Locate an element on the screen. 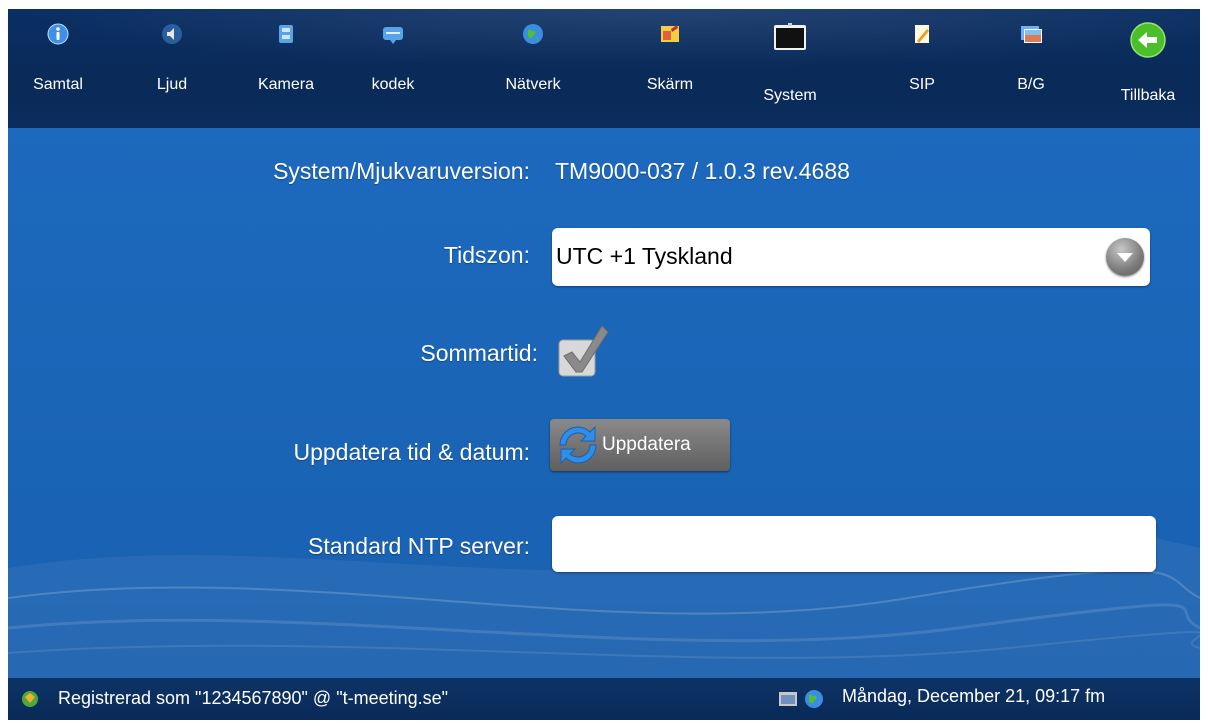  globe-icon is located at coordinates (533, 34).